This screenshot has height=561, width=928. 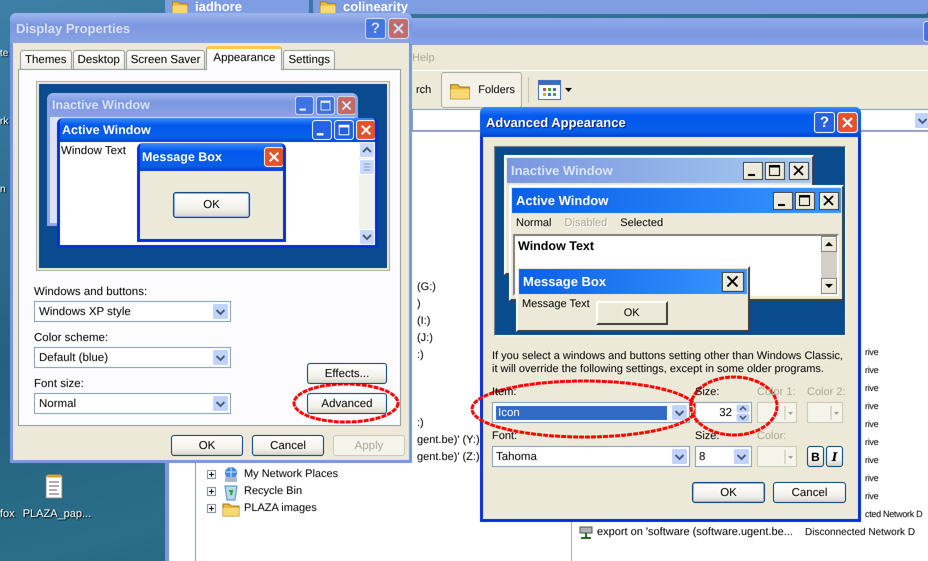 What do you see at coordinates (59, 384) in the screenshot?
I see `field-label: Font size:` at bounding box center [59, 384].